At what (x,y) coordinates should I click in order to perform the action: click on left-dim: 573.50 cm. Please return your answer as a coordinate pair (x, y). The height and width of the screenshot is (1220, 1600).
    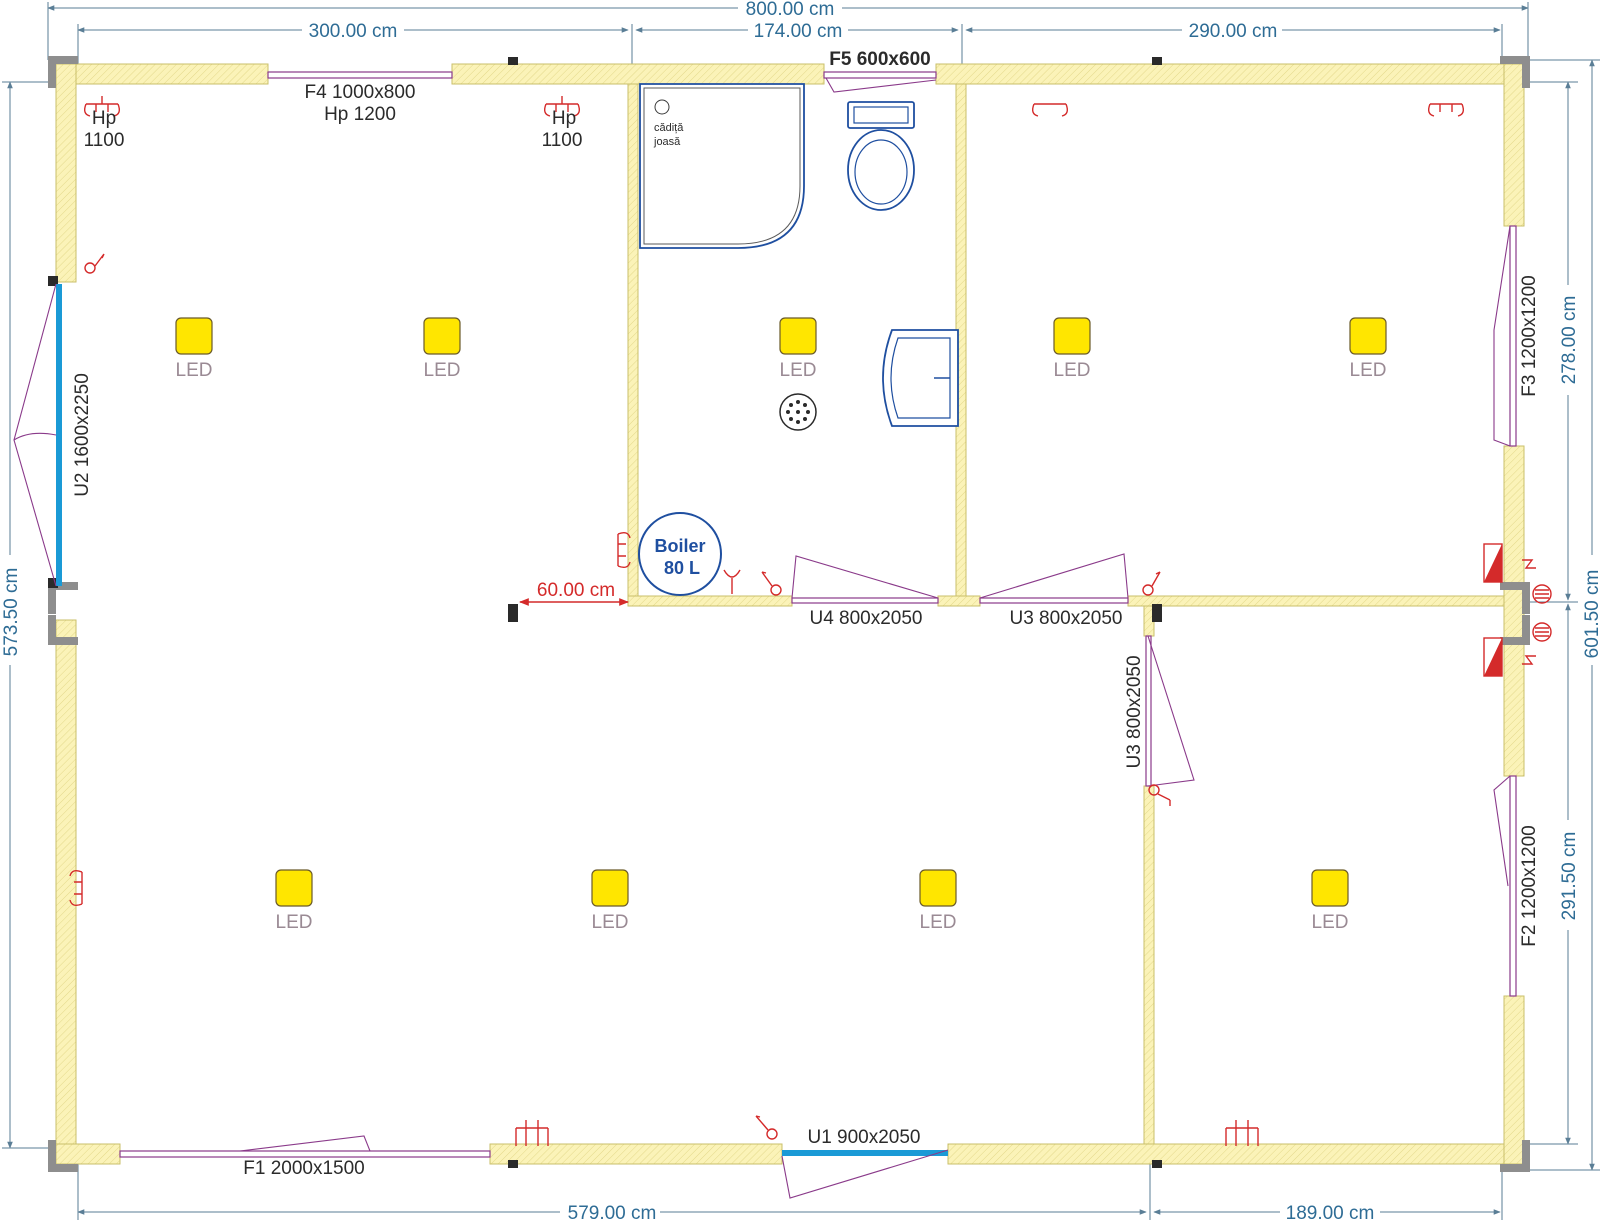
    Looking at the image, I should click on (11, 612).